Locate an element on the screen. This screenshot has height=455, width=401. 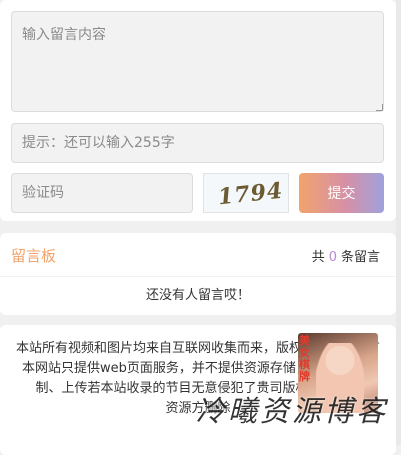
message-count-prefix: 共 is located at coordinates (318, 257).